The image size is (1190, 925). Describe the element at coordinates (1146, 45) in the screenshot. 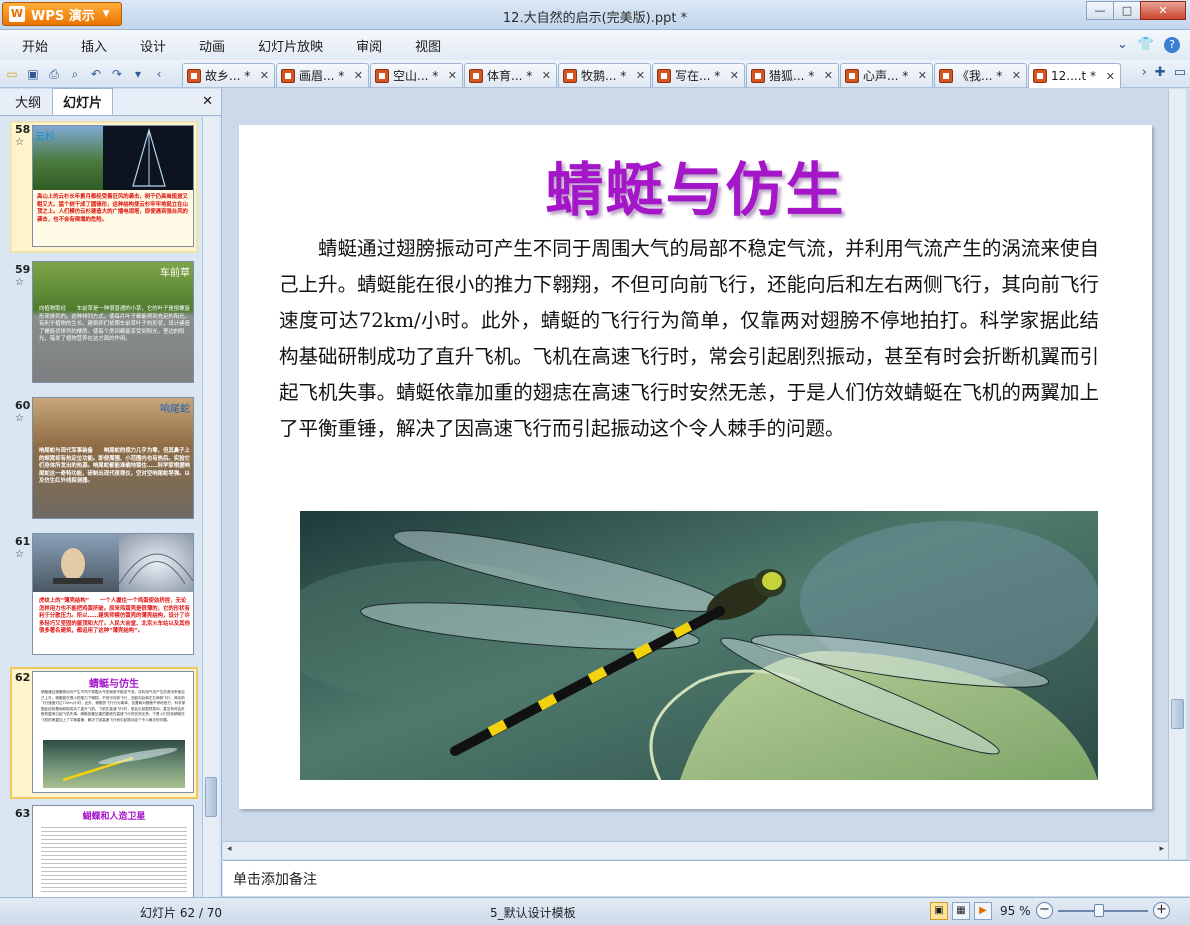

I see `skin-icon: 👕` at that location.